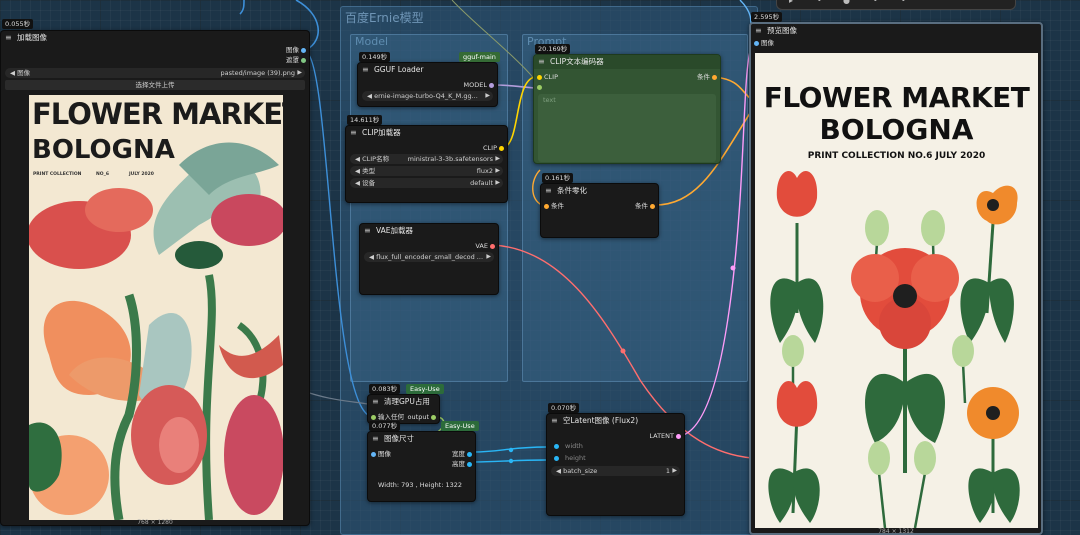 The height and width of the screenshot is (535, 1080). What do you see at coordinates (303, 60) in the screenshot?
I see `mask-port` at bounding box center [303, 60].